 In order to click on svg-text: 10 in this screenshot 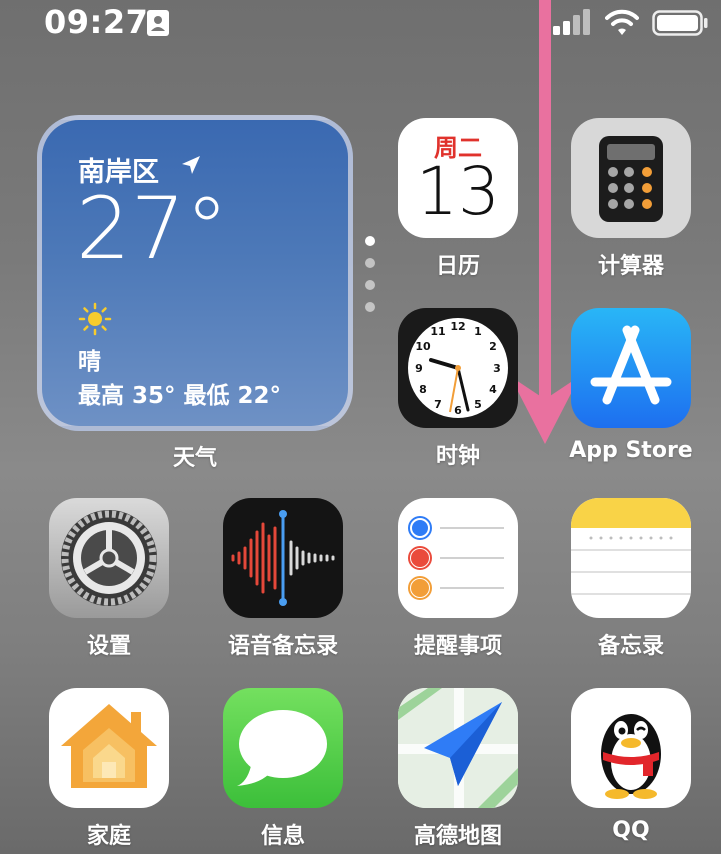, I will do `click(423, 346)`.